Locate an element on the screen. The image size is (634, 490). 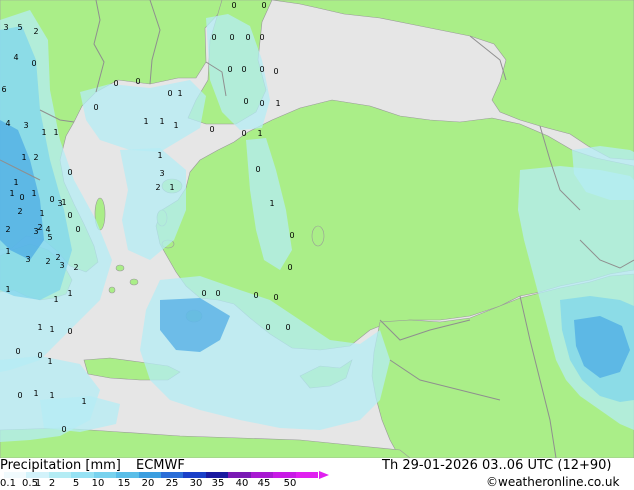
legend-tick-label: 0.1 is located at coordinates (8, 483).